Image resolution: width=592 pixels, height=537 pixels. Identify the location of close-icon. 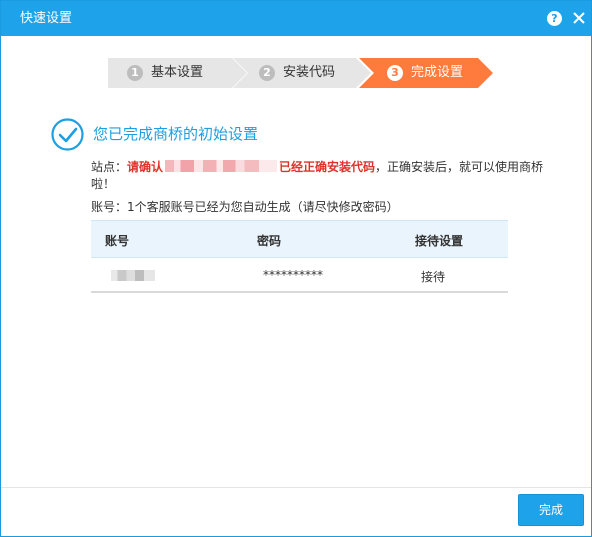
(579, 18).